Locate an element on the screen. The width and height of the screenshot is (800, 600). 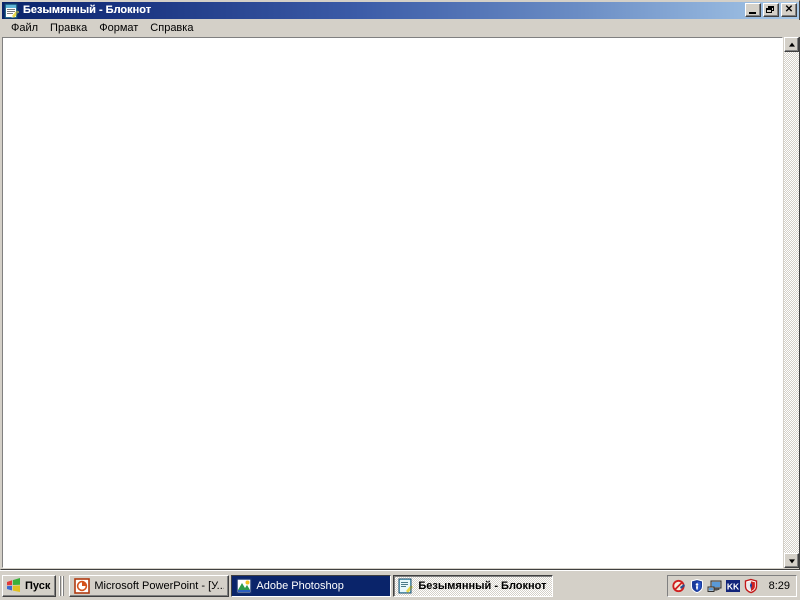
menu-bar: Файл Правка Формат Справка is located at coordinates (401, 28).